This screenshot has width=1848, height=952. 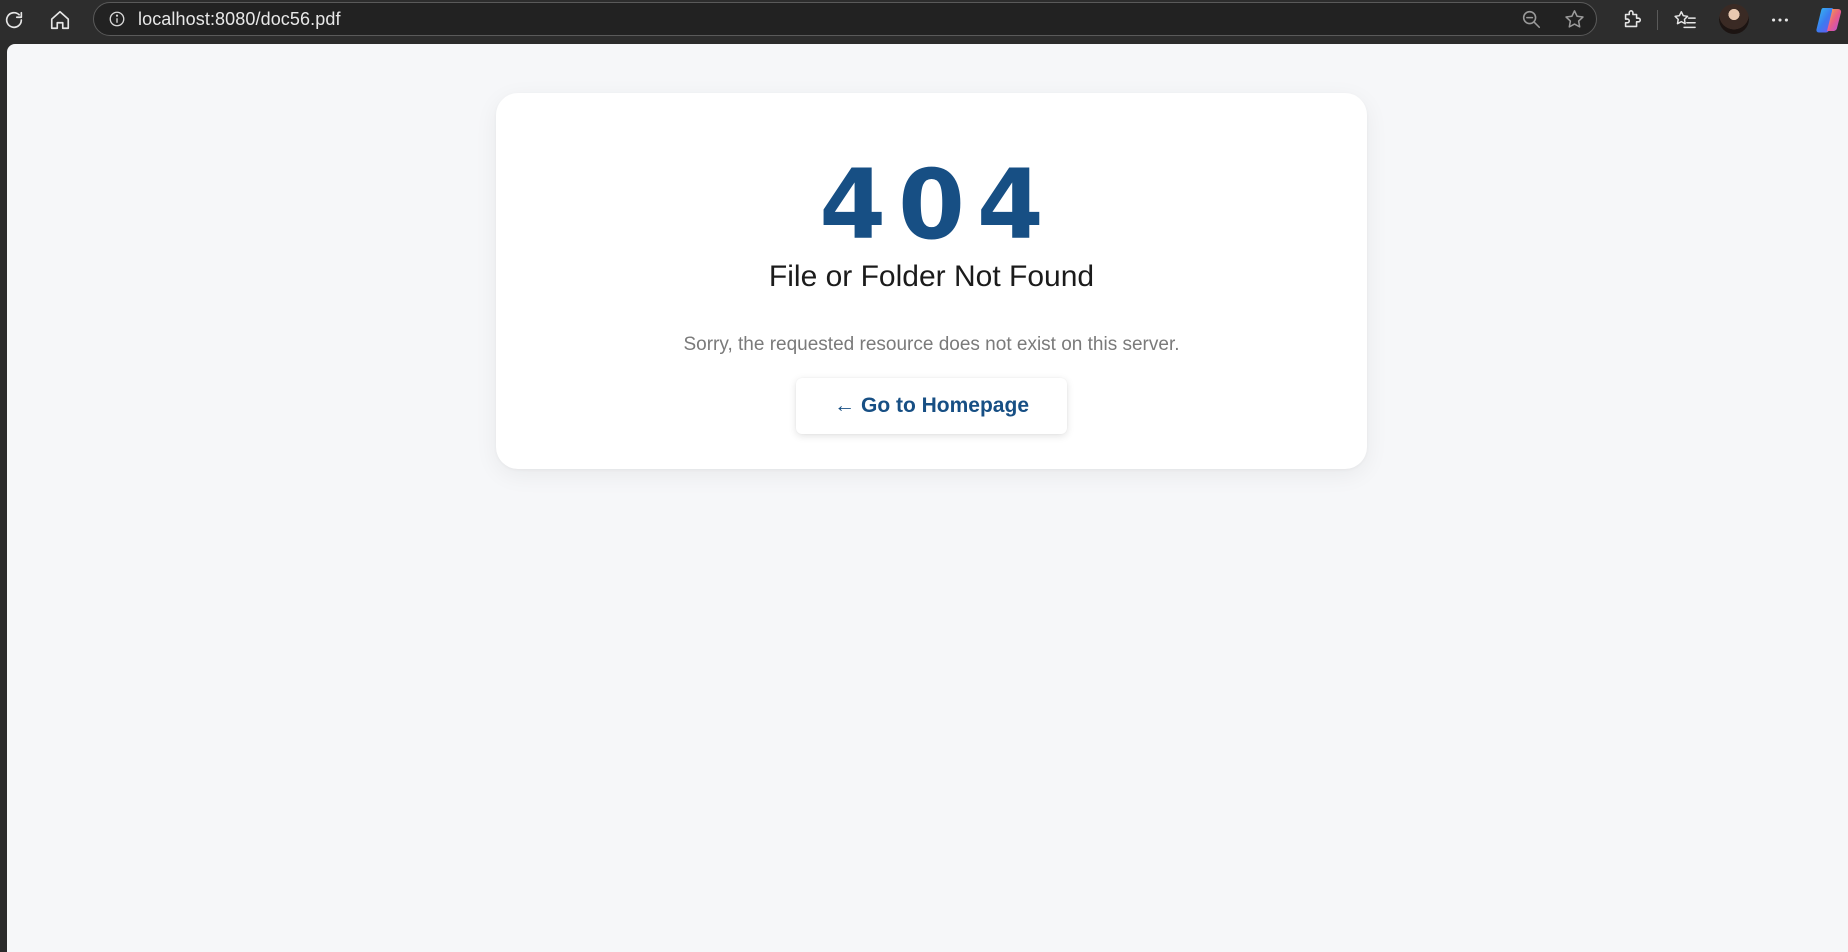 I want to click on favorites-icon, so click(x=1685, y=20).